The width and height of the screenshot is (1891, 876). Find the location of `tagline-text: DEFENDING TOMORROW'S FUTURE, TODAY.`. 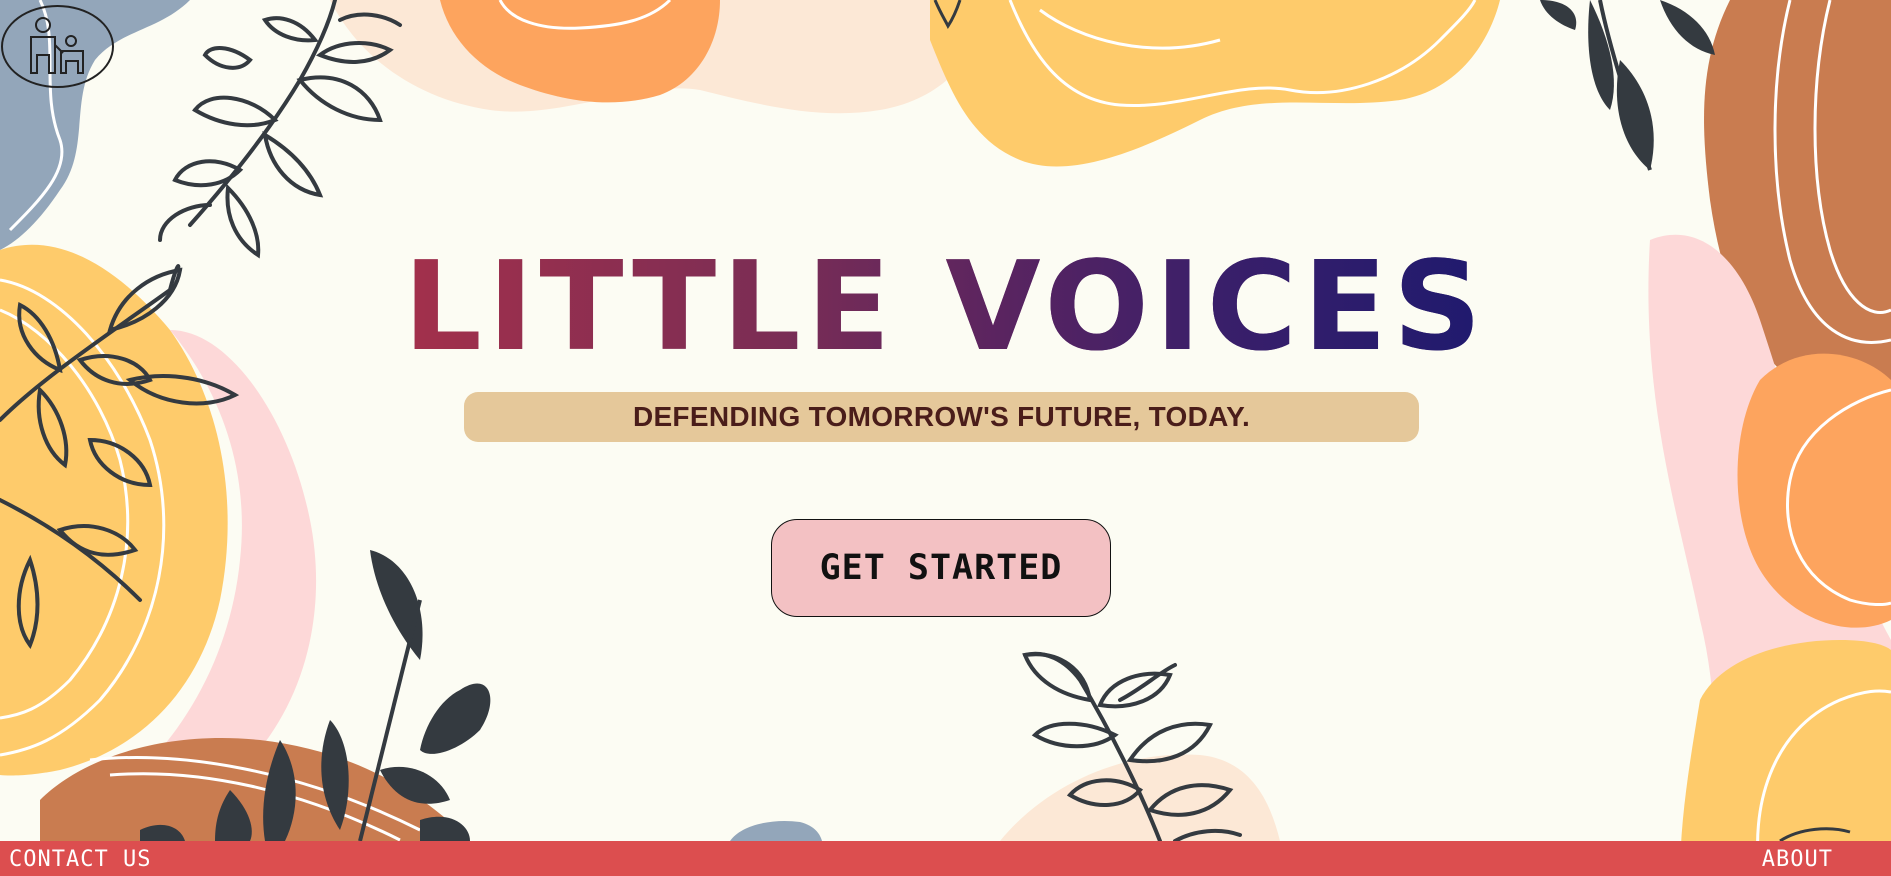

tagline-text: DEFENDING TOMORROW'S FUTURE, TODAY. is located at coordinates (941, 416).